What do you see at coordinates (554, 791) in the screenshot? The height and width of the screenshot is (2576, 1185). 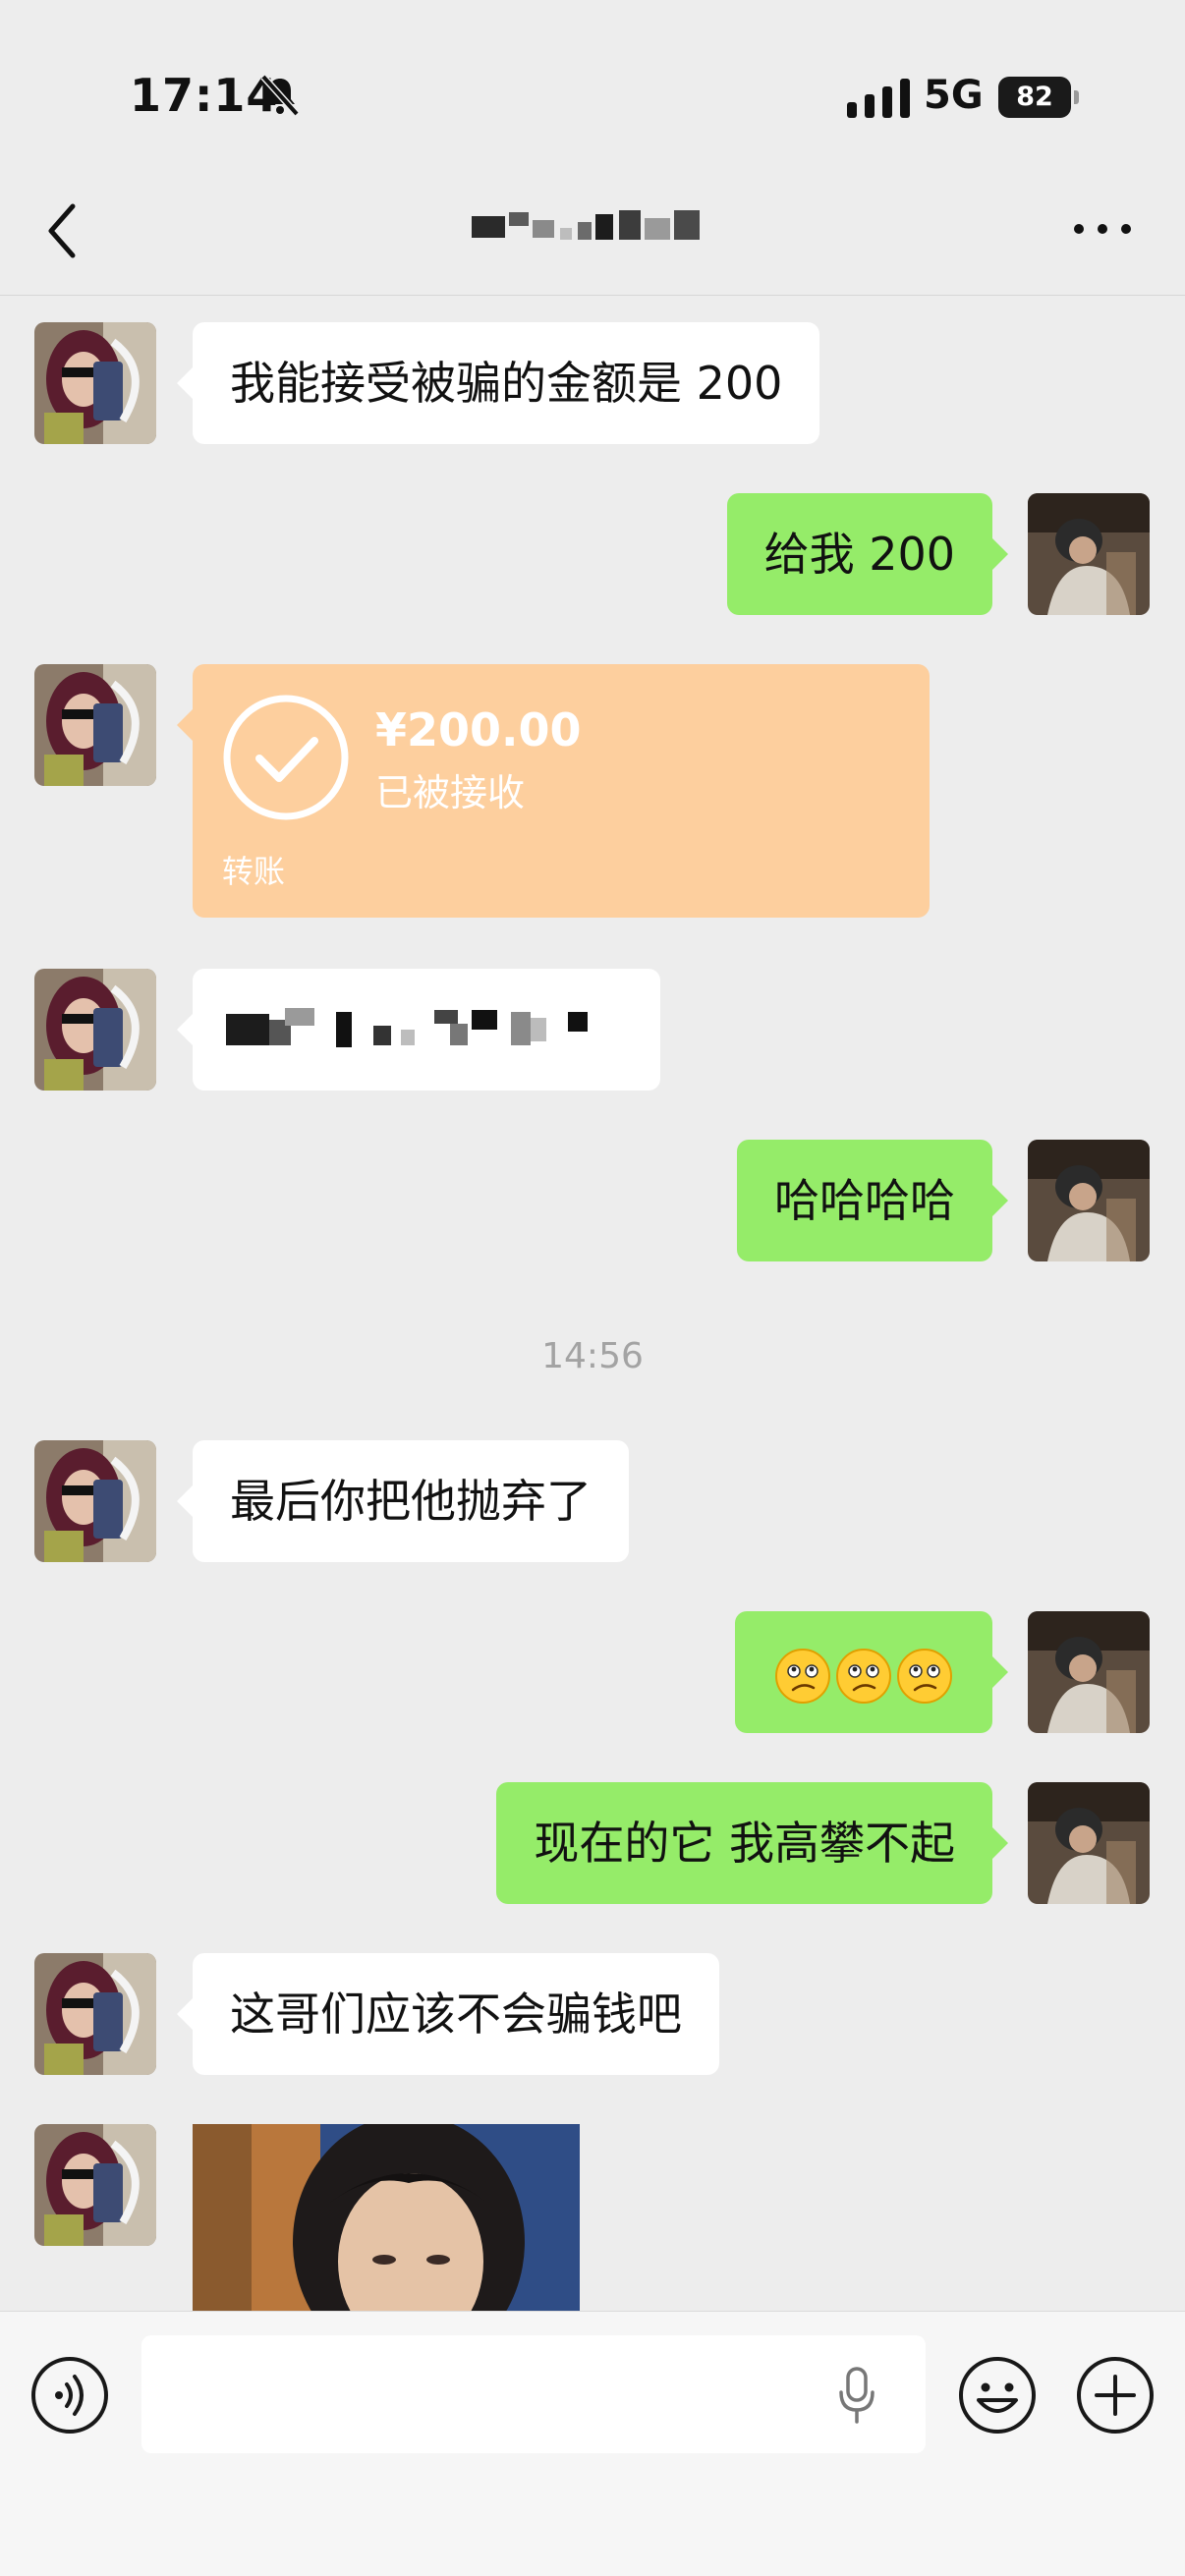 I see `transfer-card: ¥200.00 已被接收 转账` at bounding box center [554, 791].